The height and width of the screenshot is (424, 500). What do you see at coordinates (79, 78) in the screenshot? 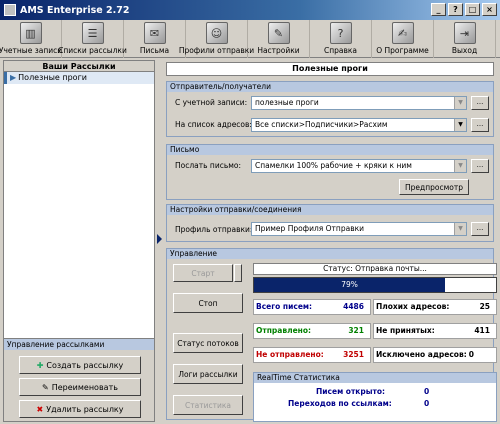
I see `mailing-list-item: ▶ Полезные проги` at bounding box center [79, 78].